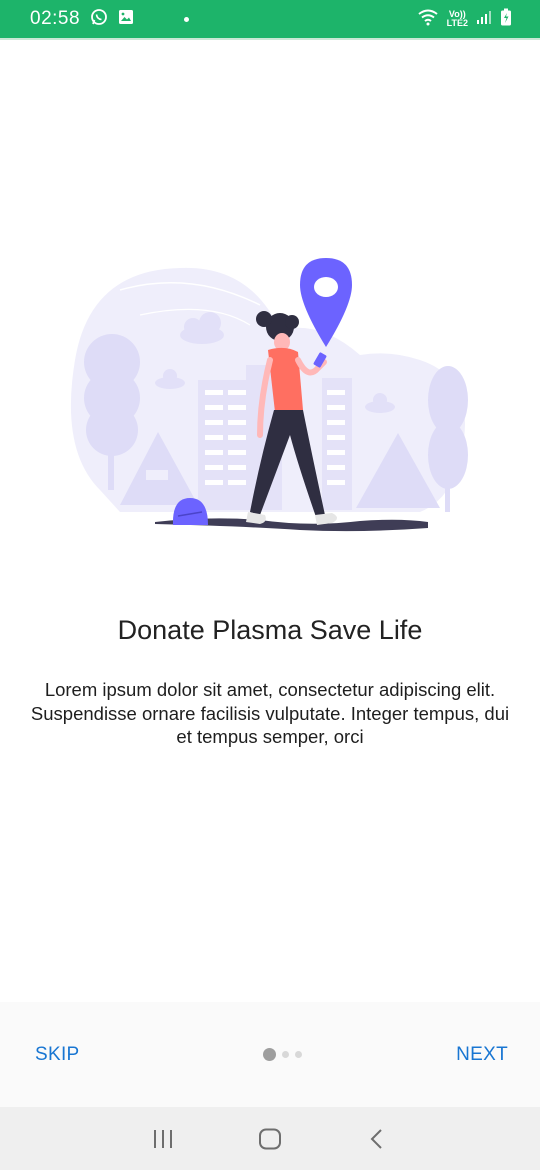  I want to click on status-bar: 02:58 Vo)) LTE2, so click(270, 20).